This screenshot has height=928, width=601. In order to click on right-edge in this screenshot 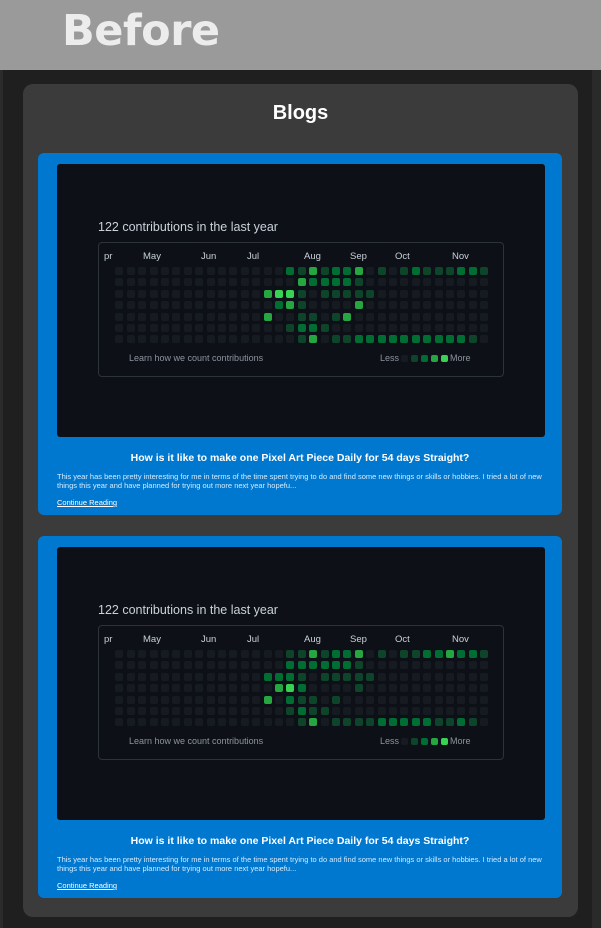, I will do `click(596, 499)`.